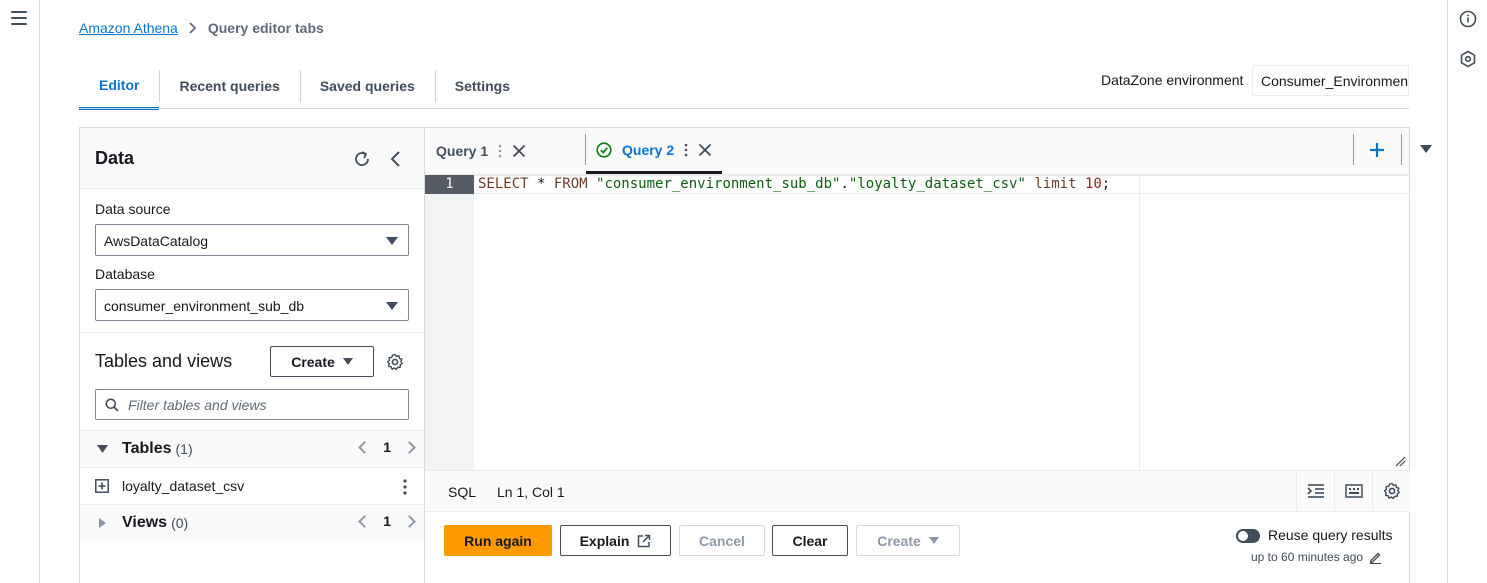 Image resolution: width=1487 pixels, height=583 pixels. I want to click on create-button: Create, so click(908, 540).